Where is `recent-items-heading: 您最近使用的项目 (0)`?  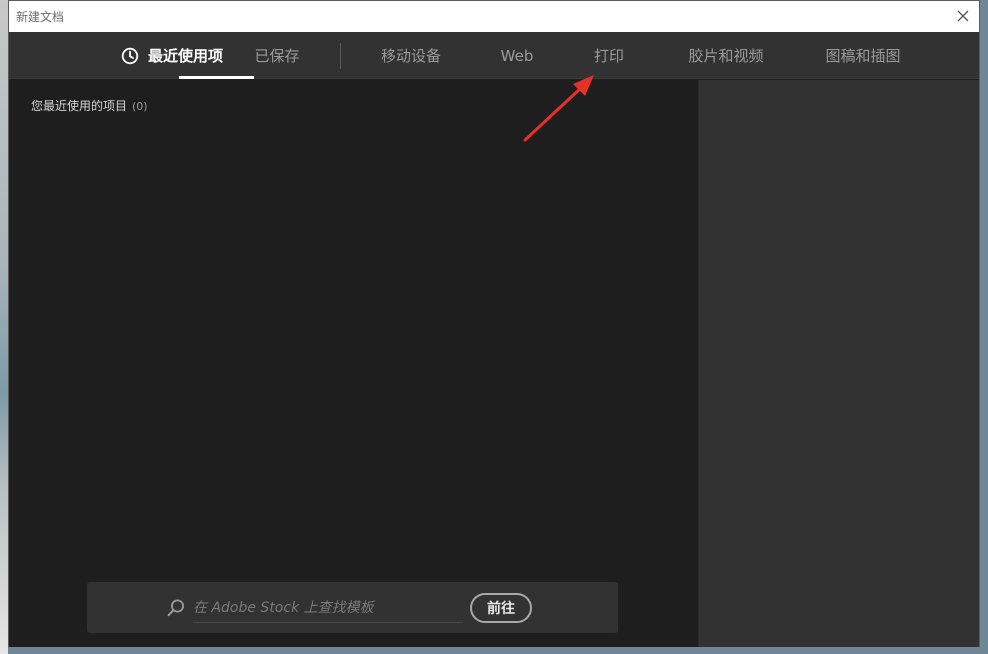
recent-items-heading: 您最近使用的项目 (0) is located at coordinates (89, 105).